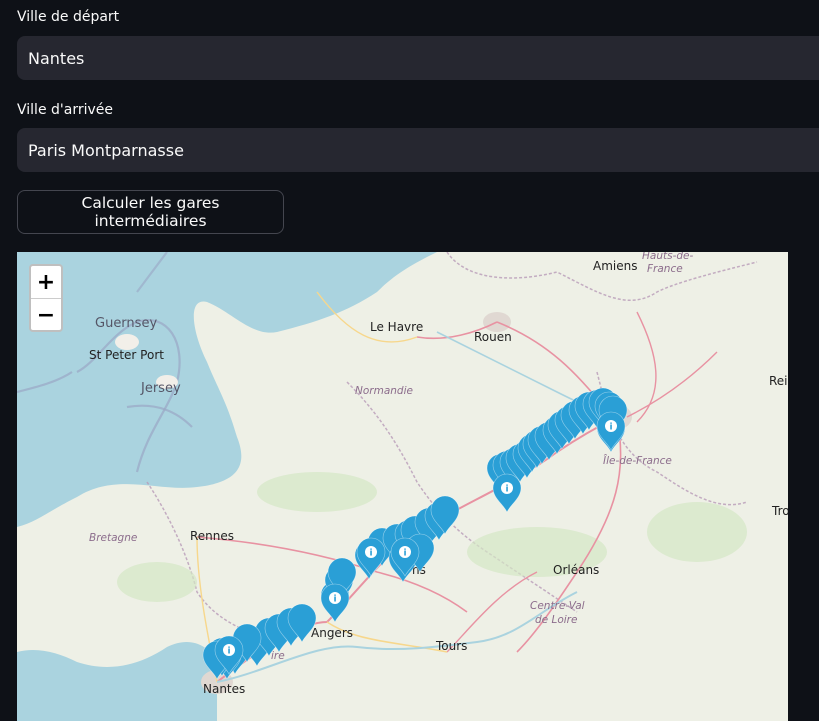 The height and width of the screenshot is (721, 819). I want to click on compute-stations-button: Calculer les gares intermédiaires, so click(150, 212).